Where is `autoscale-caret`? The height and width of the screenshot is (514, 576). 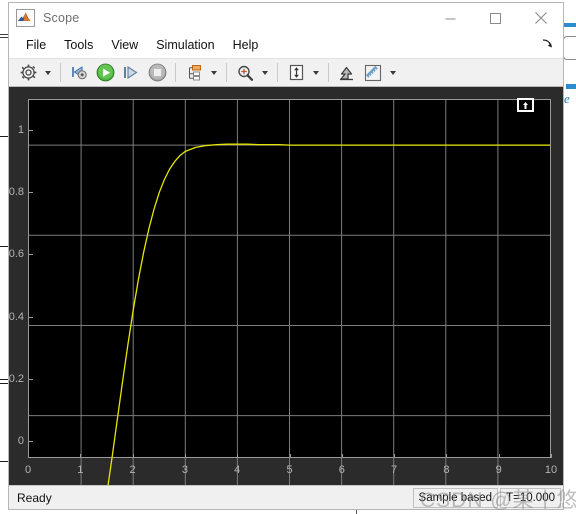 autoscale-caret is located at coordinates (316, 72).